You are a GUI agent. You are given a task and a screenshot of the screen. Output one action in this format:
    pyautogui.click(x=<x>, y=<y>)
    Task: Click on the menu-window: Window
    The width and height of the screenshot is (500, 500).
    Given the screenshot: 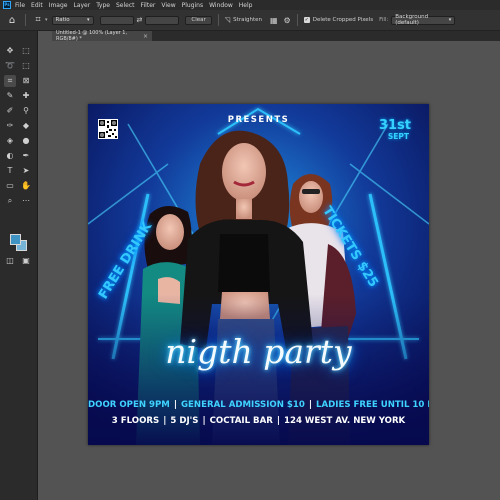 What is the action you would take?
    pyautogui.click(x=221, y=5)
    